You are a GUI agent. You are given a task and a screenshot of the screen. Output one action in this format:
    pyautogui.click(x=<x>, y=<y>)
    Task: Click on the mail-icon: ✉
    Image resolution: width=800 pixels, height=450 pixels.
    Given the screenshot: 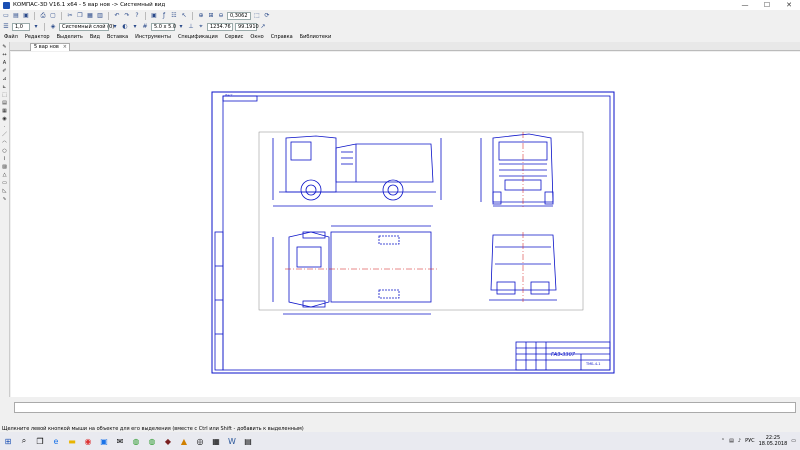 What is the action you would take?
    pyautogui.click(x=120, y=441)
    